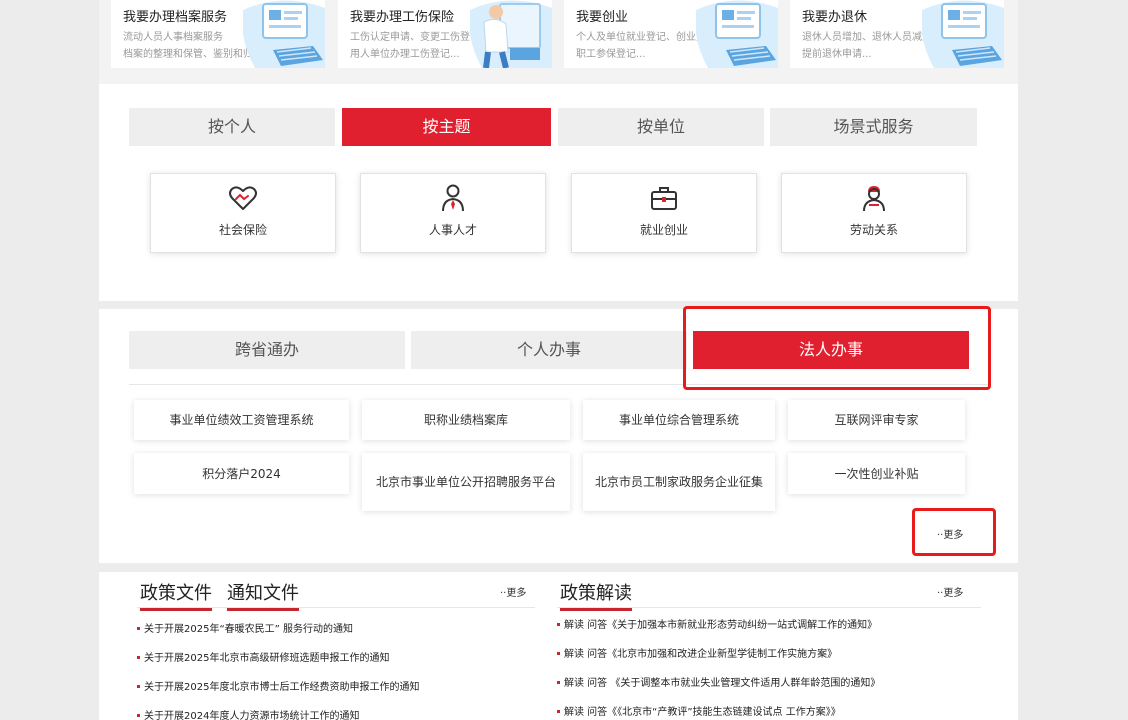 This screenshot has height=720, width=1128. I want to click on service-card-title: 我要创业, so click(602, 17).